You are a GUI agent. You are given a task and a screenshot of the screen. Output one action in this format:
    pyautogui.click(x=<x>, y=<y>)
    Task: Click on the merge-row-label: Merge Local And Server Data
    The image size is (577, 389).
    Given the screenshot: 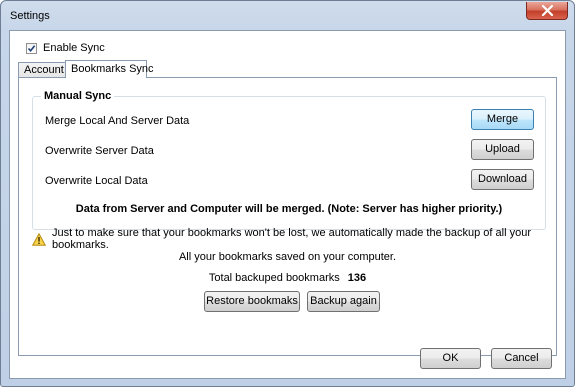 What is the action you would take?
    pyautogui.click(x=117, y=121)
    